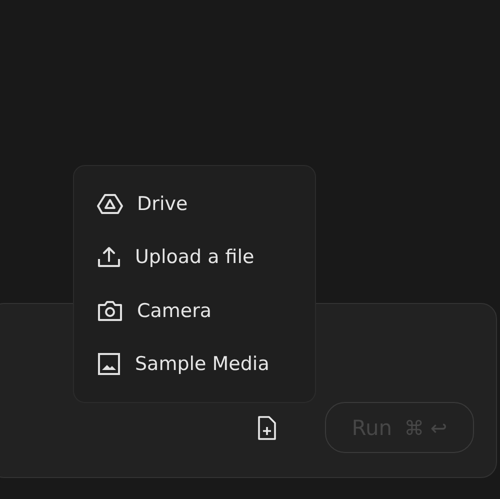  Describe the element at coordinates (110, 203) in the screenshot. I see `triangle-icon` at that location.